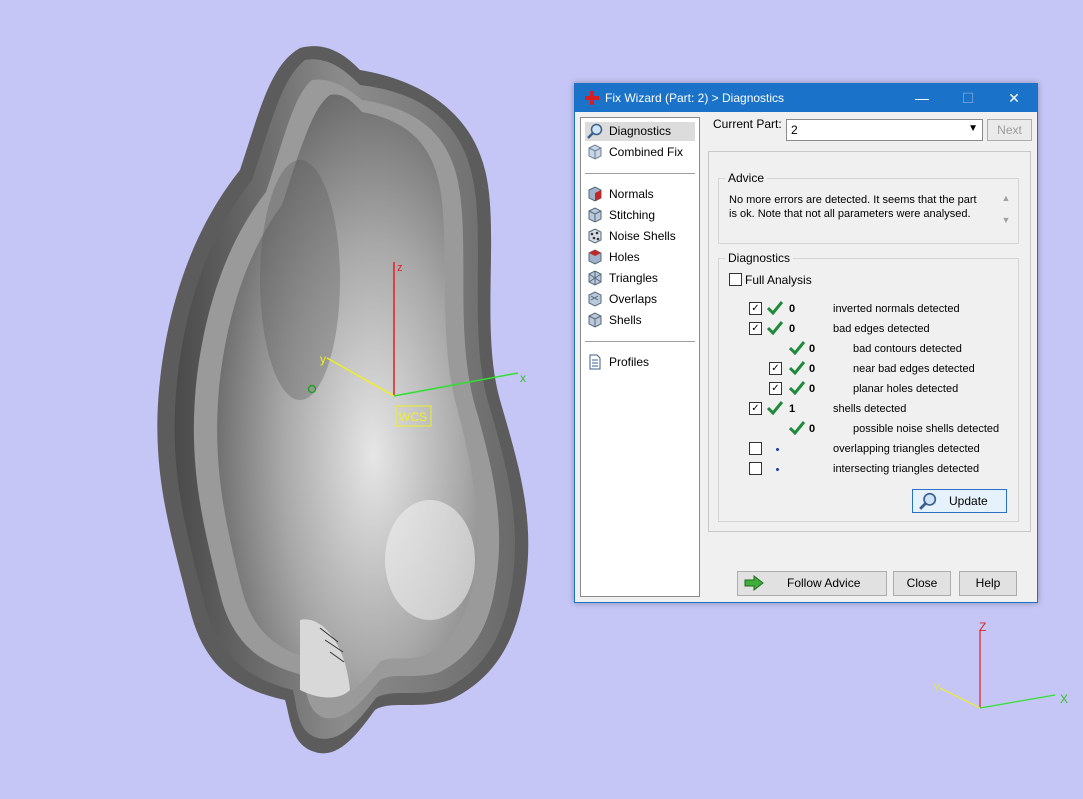 The image size is (1083, 799). What do you see at coordinates (759, 258) in the screenshot?
I see `diagnostics-title: Diagnostics` at bounding box center [759, 258].